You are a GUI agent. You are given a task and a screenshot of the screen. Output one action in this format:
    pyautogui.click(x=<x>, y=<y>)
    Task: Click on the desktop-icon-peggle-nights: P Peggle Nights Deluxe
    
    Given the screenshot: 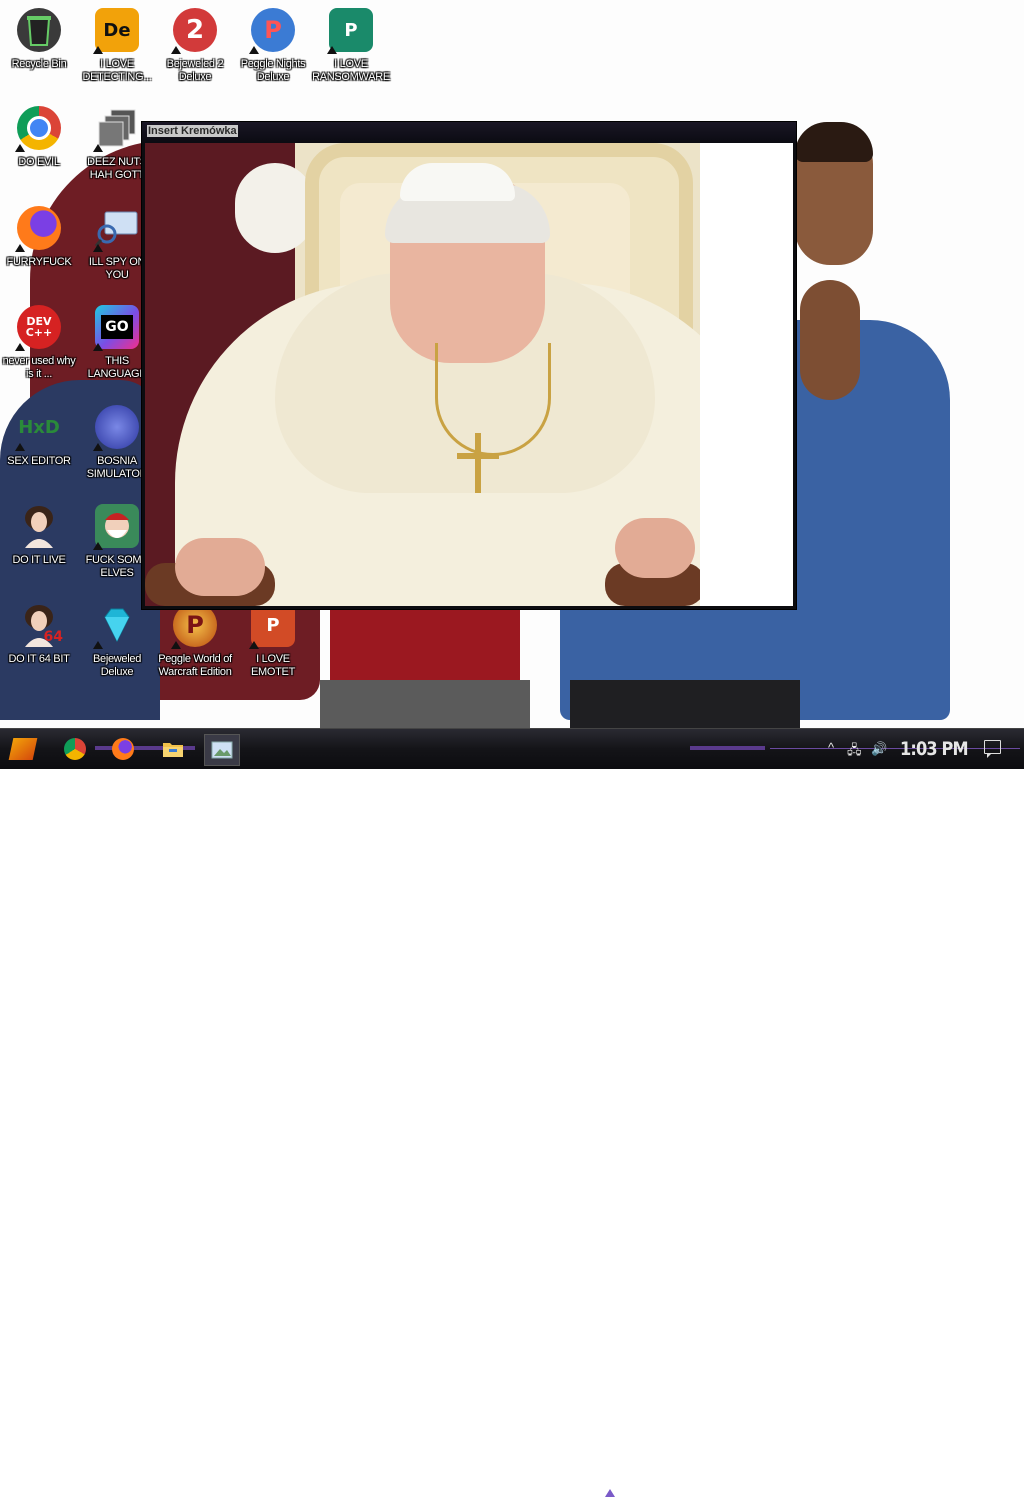 What is the action you would take?
    pyautogui.click(x=273, y=46)
    